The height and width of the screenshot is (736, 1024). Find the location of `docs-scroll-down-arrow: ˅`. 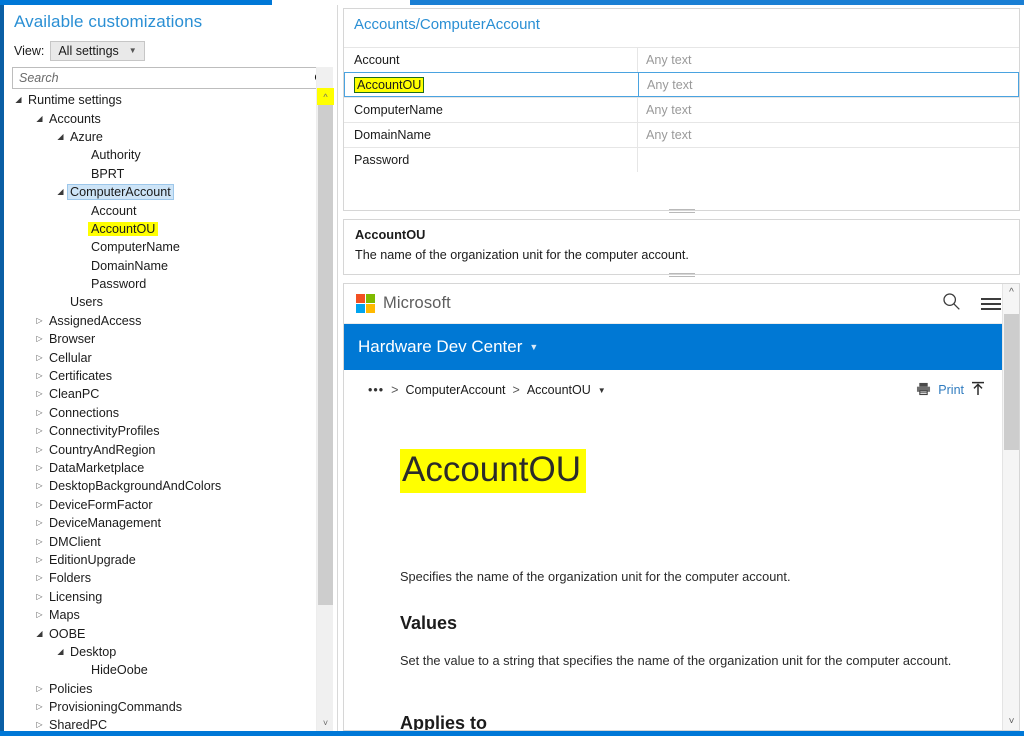

docs-scroll-down-arrow: ˅ is located at coordinates (1011, 721).